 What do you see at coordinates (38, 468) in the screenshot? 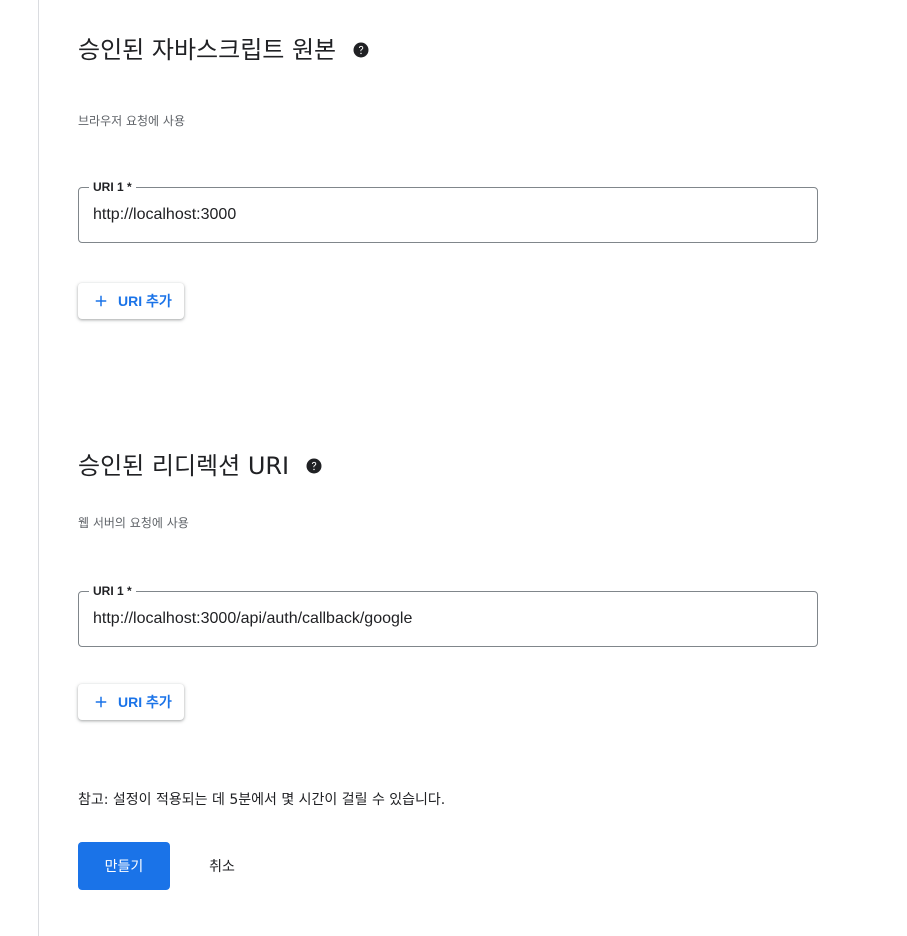
I see `left-divider` at bounding box center [38, 468].